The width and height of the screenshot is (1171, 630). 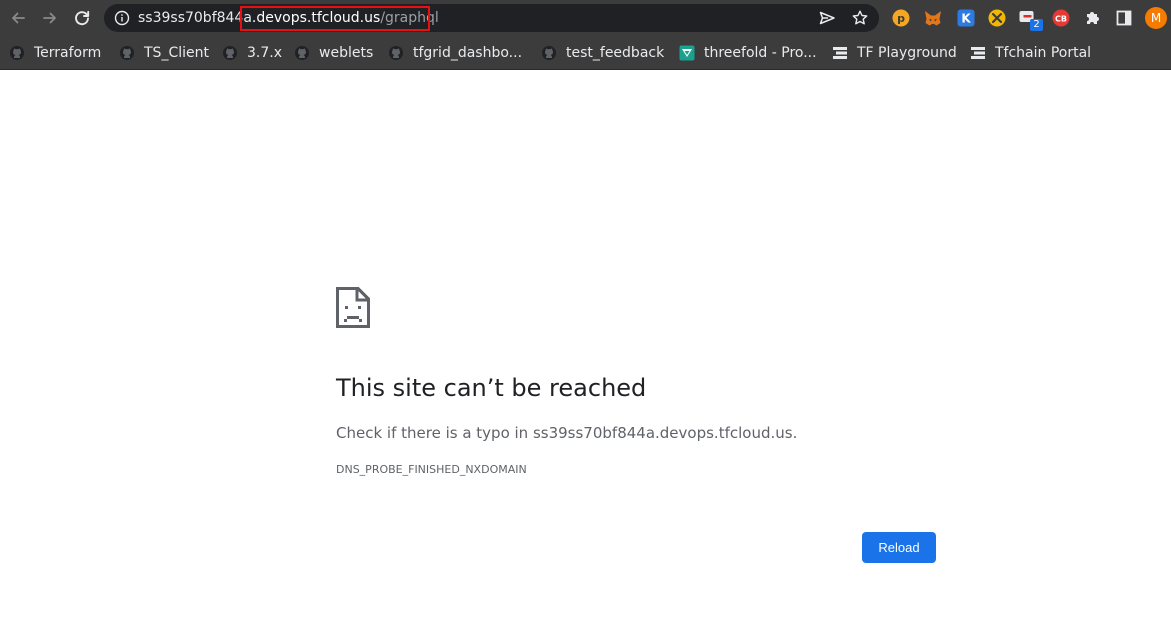 What do you see at coordinates (68, 53) in the screenshot?
I see `bookmark-label: Terraform` at bounding box center [68, 53].